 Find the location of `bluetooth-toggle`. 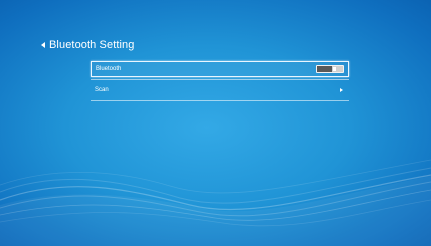

bluetooth-toggle is located at coordinates (330, 69).